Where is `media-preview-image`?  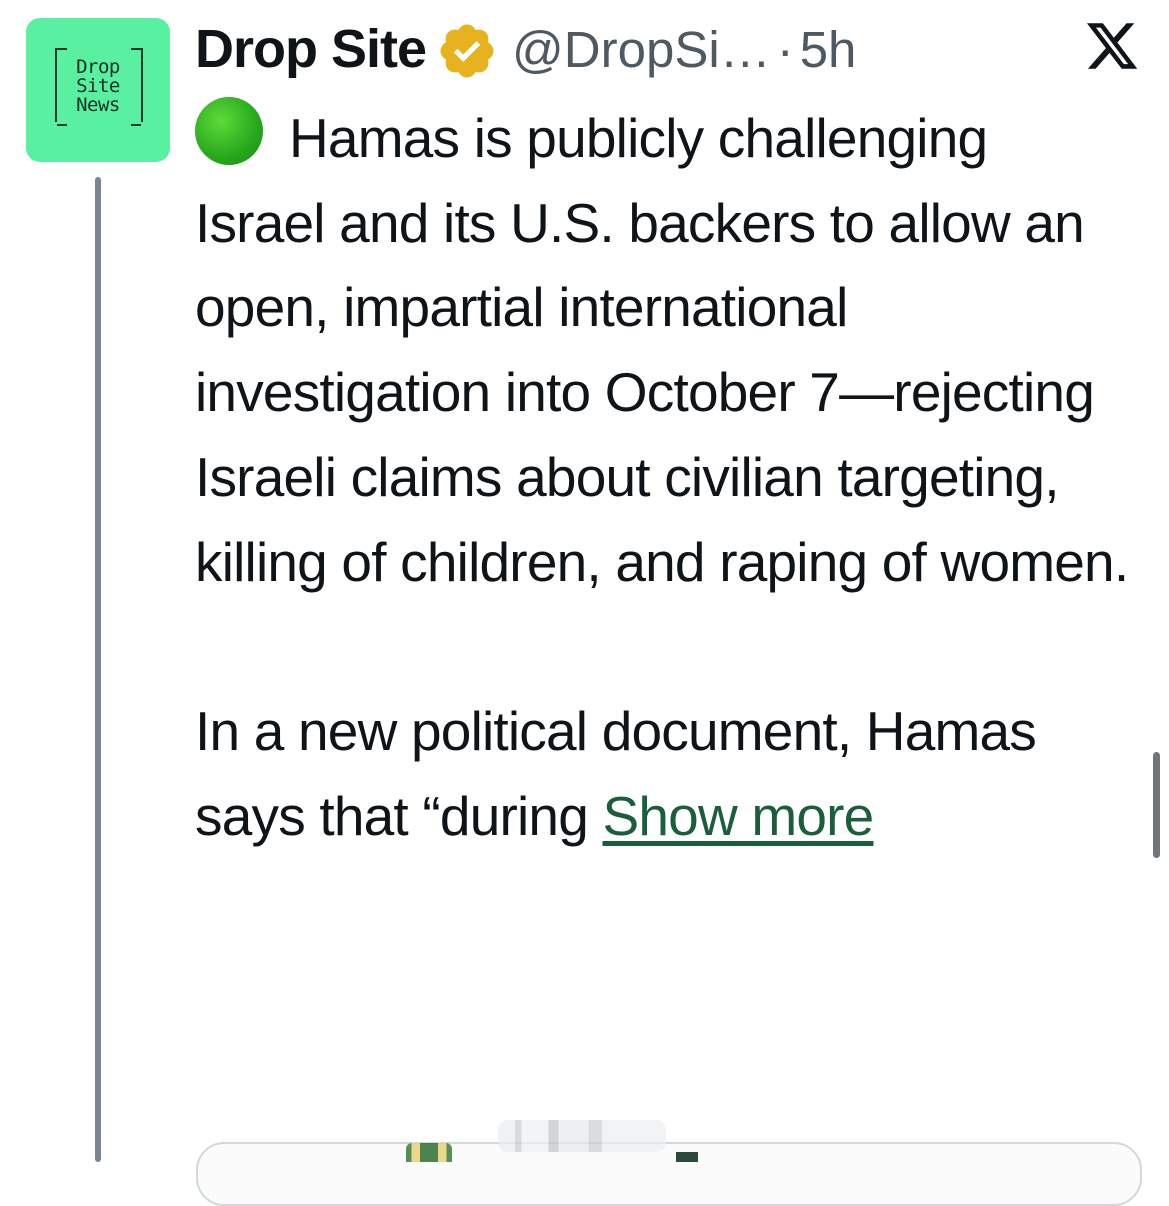
media-preview-image is located at coordinates (582, 1136).